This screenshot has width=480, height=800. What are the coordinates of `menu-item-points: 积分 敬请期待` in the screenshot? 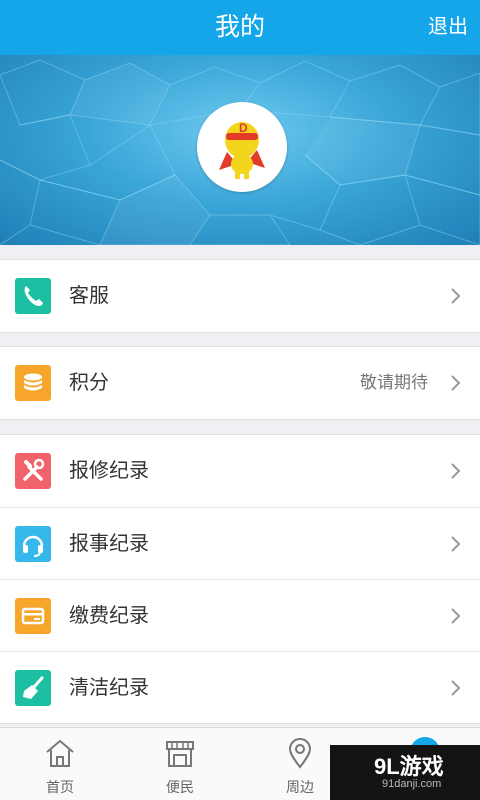 It's located at (240, 383).